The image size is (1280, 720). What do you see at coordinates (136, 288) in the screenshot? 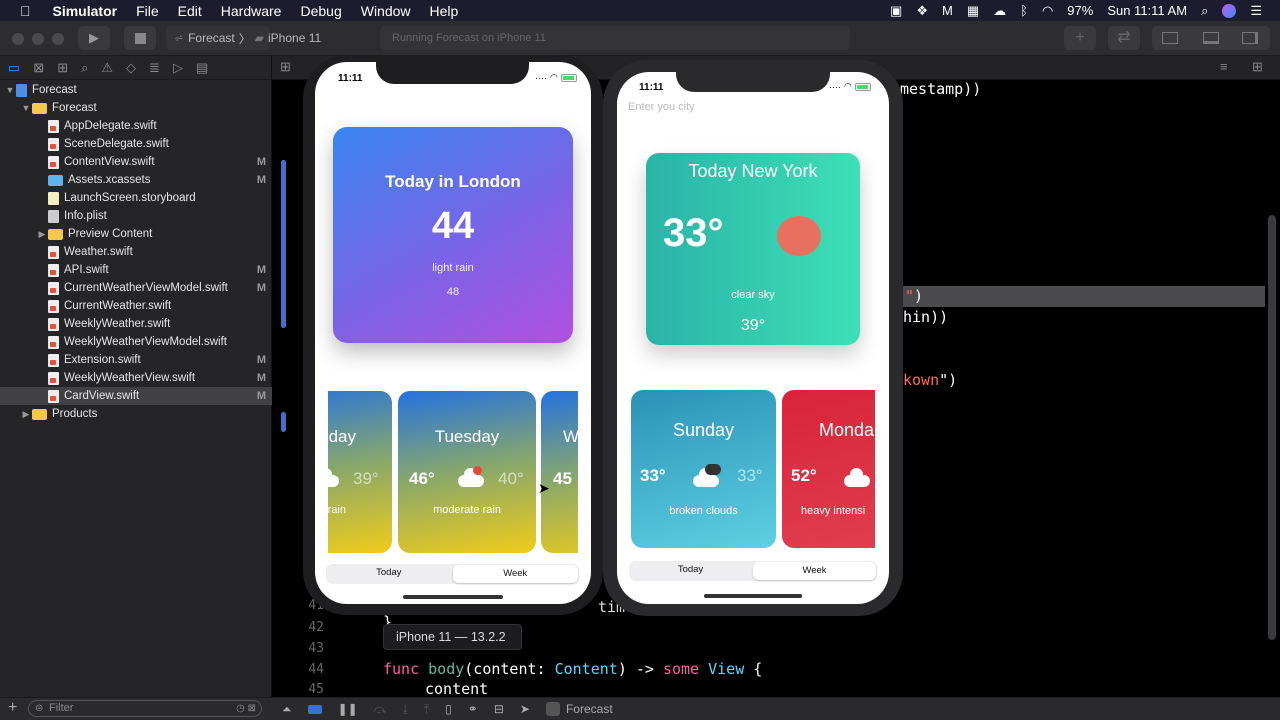
I see `navigator-item: CurrentWeatherViewModel.swift M` at bounding box center [136, 288].